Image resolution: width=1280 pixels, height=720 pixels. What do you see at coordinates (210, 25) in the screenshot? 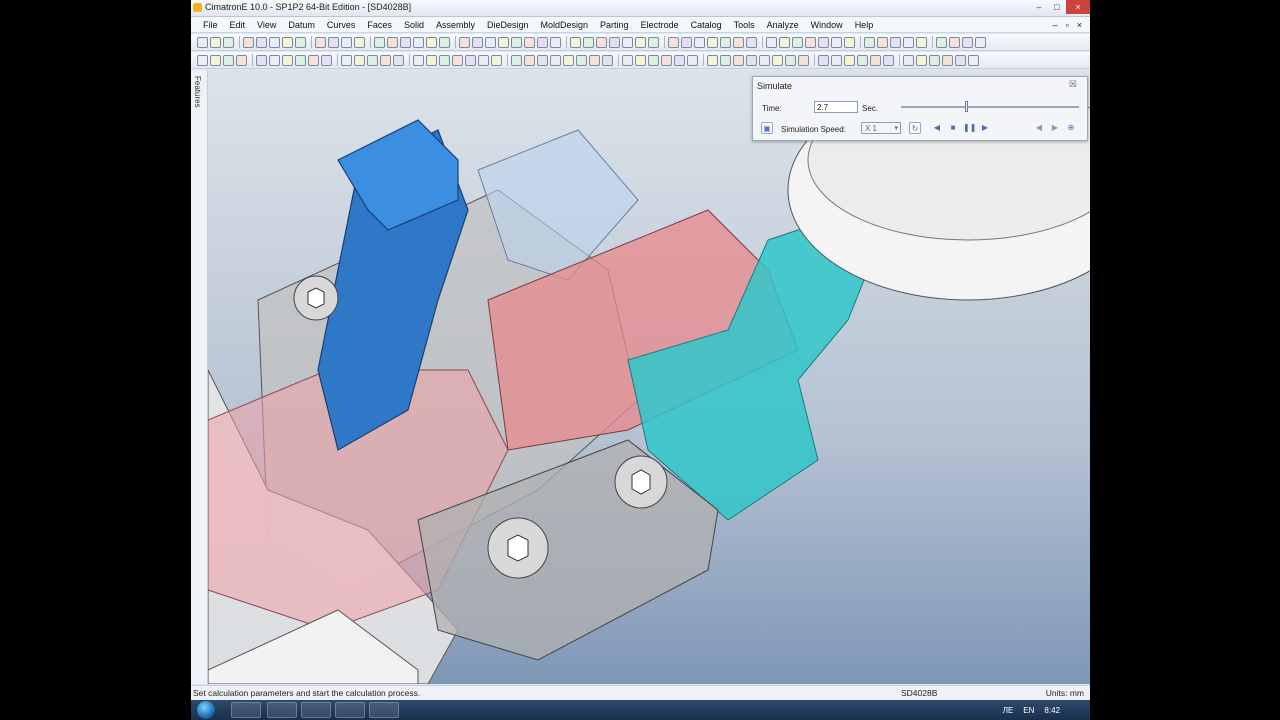
I see `menu-file: File` at bounding box center [210, 25].